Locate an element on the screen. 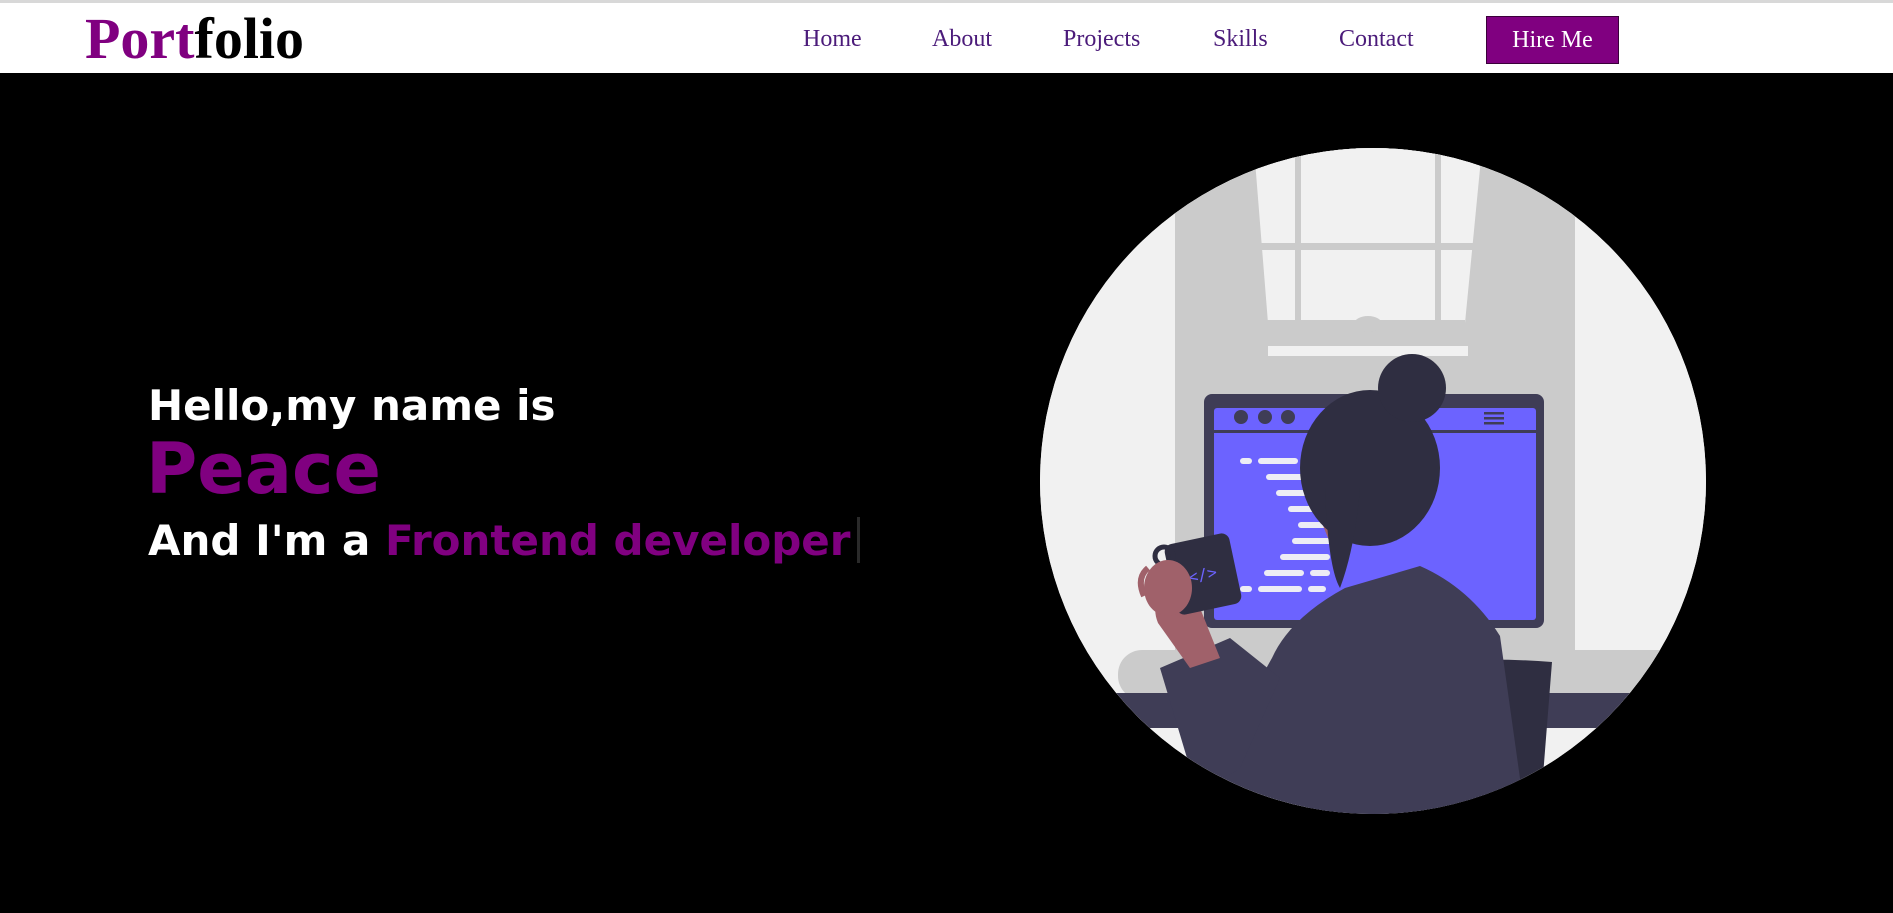  hero-role: Frontend developer is located at coordinates (617, 540).